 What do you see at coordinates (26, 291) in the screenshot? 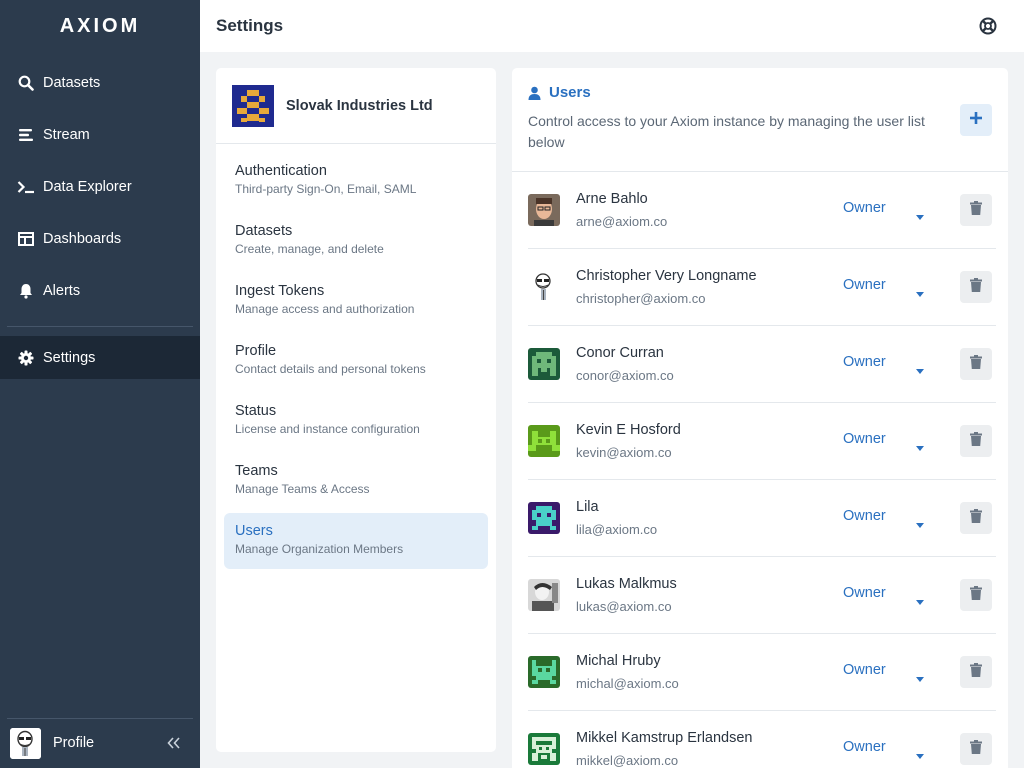
I see `bell-icon` at bounding box center [26, 291].